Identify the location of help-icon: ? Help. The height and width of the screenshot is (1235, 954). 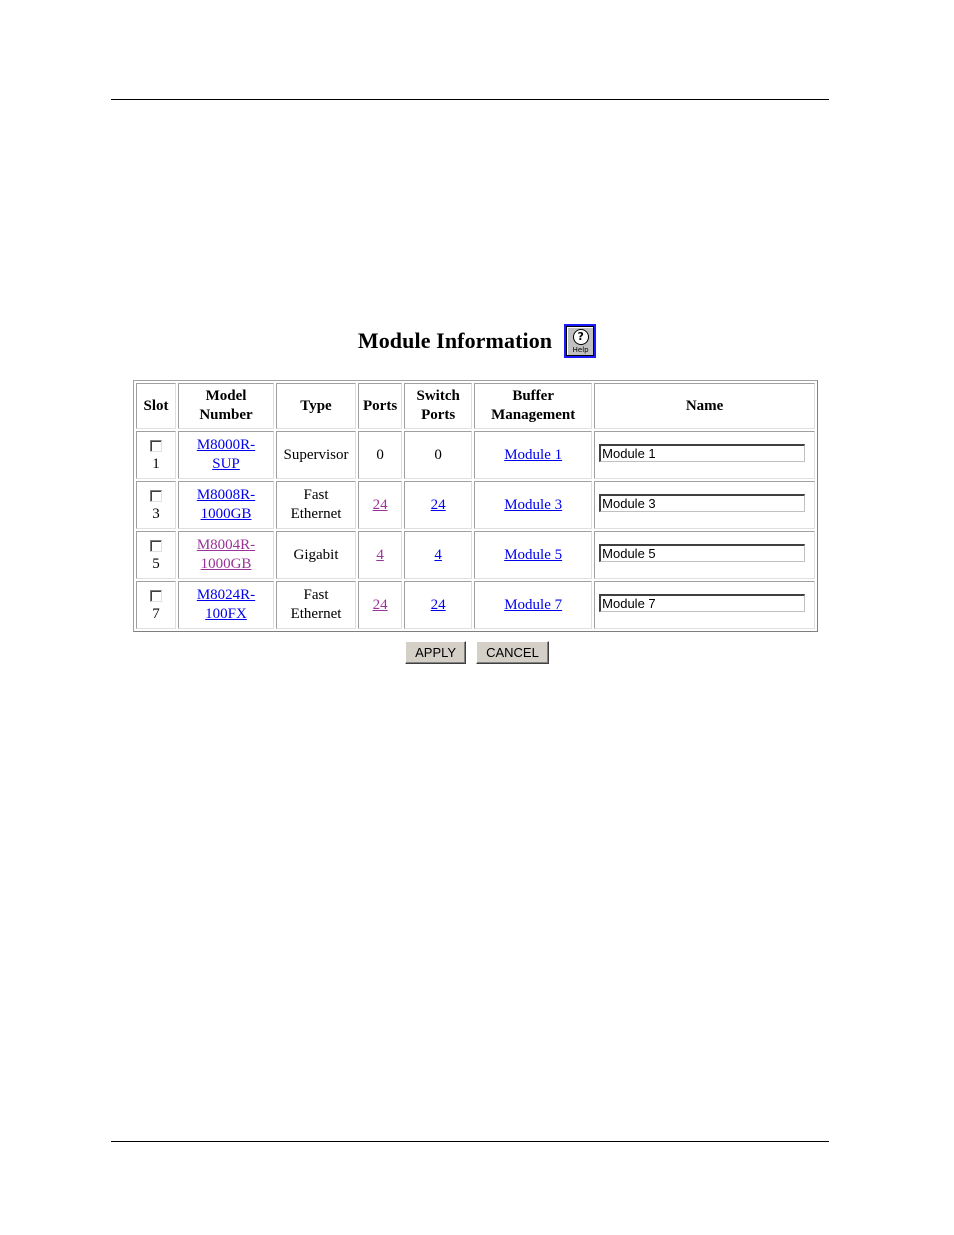
(580, 341).